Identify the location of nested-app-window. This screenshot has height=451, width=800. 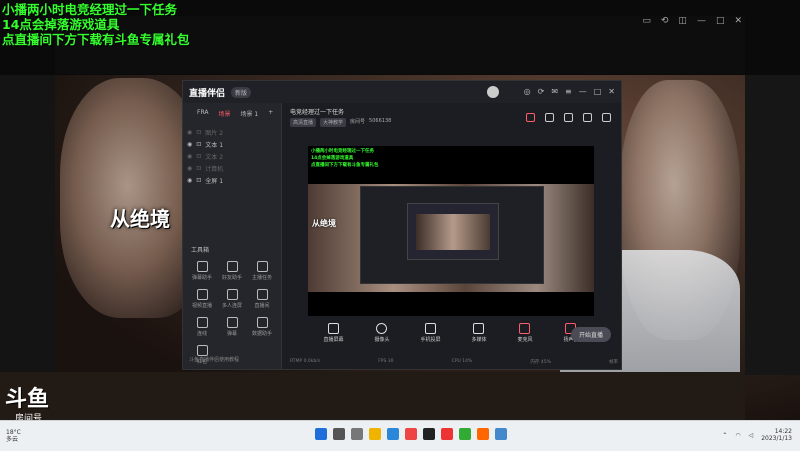
(452, 235).